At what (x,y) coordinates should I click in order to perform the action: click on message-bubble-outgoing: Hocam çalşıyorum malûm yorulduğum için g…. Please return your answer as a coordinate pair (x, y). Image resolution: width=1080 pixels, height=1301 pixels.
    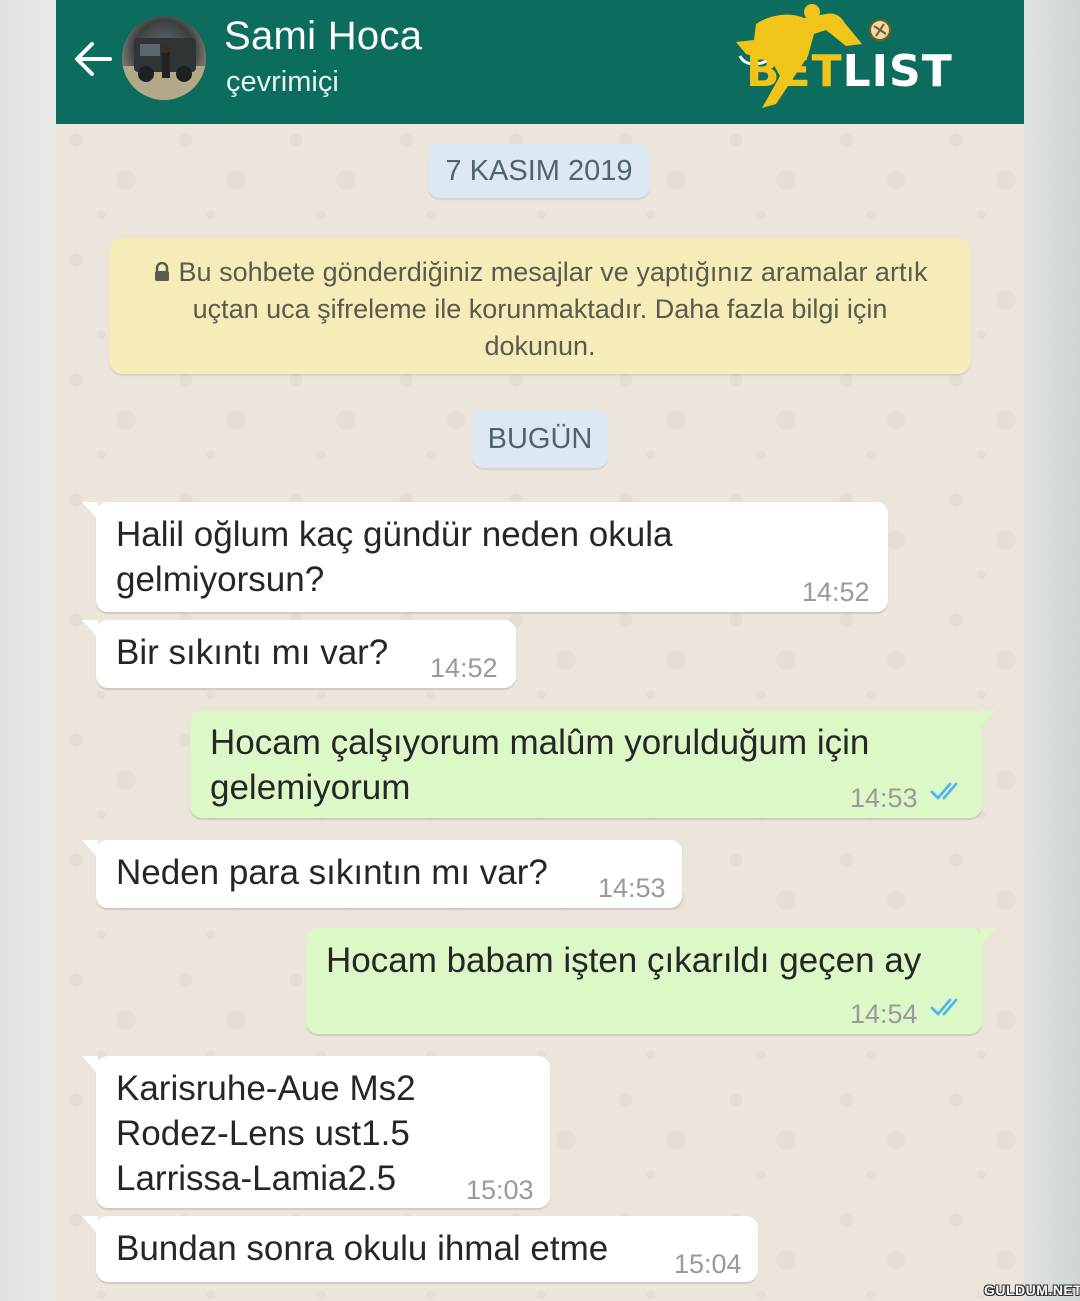
    Looking at the image, I should click on (593, 764).